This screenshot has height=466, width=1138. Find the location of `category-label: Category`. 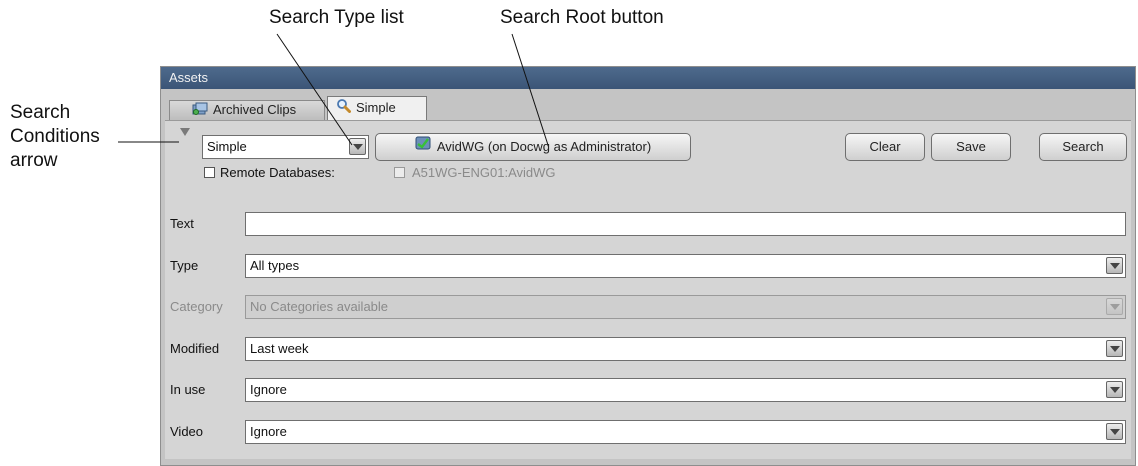

category-label: Category is located at coordinates (196, 306).